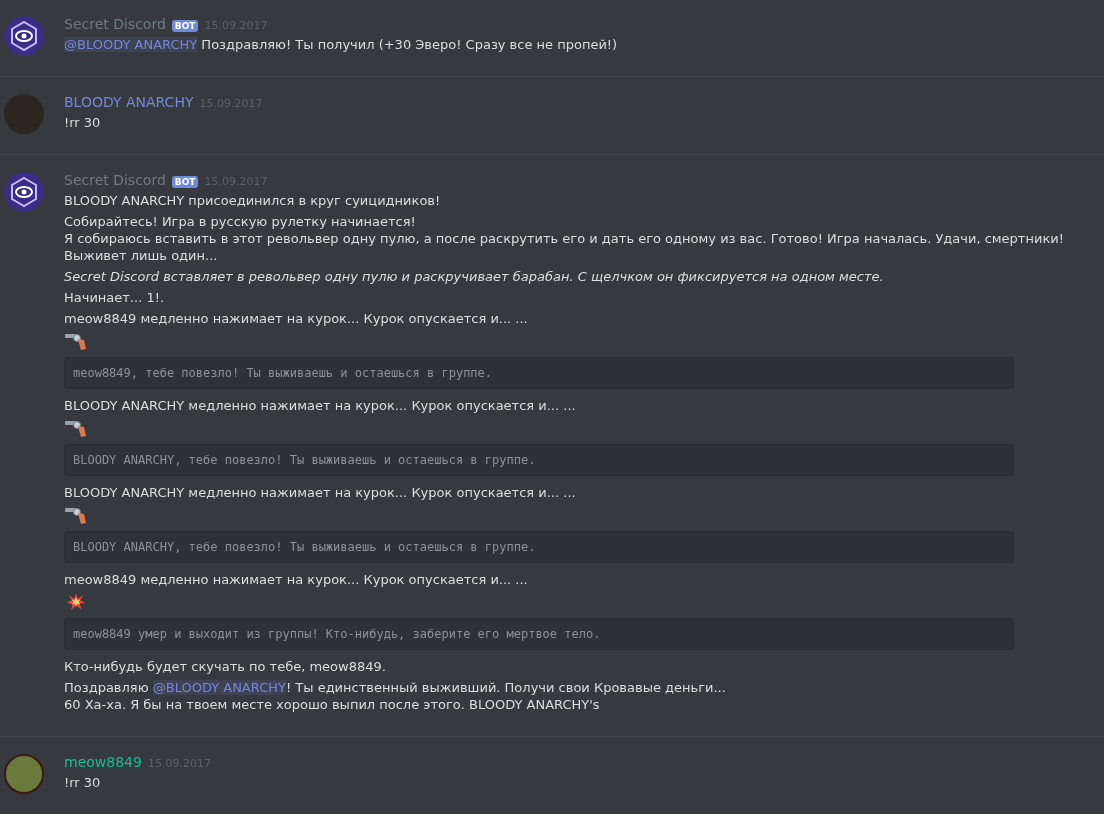 Image resolution: width=1104 pixels, height=814 pixels. What do you see at coordinates (395, 696) in the screenshot?
I see `message-text: Поздравляю @BLOODY ANARCHY! Ты единственный выживший. Получи свои Кровавые деньги... 60 Ха-ха. Я бы на твоем месте хорошо выпил после этого. BLOODY ANARCHY's` at bounding box center [395, 696].